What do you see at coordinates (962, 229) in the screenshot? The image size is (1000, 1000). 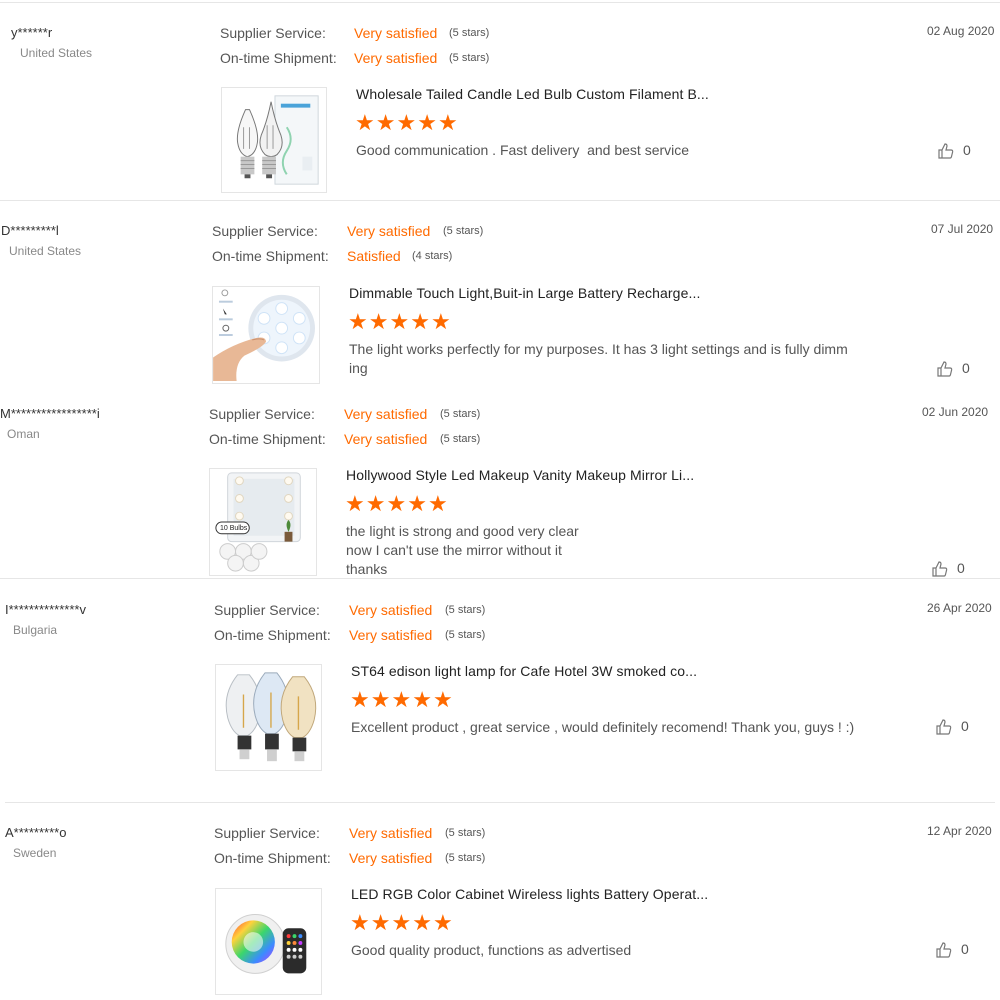 I see `review-date: 07 Jul 2020` at bounding box center [962, 229].